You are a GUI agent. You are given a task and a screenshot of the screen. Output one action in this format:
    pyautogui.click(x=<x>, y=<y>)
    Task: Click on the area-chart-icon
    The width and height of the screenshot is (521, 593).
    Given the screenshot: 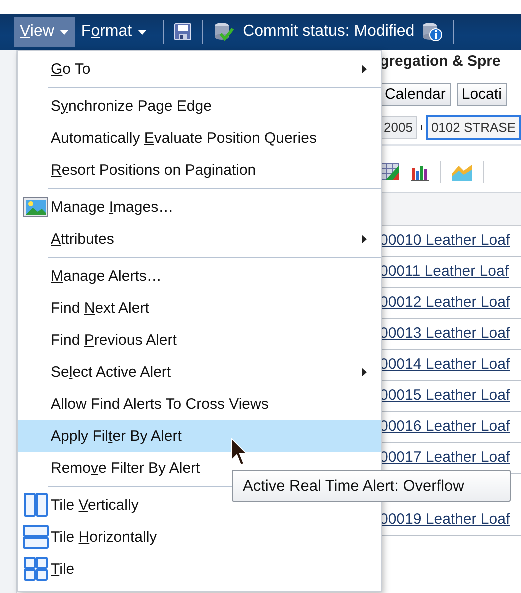 What is the action you would take?
    pyautogui.click(x=462, y=172)
    